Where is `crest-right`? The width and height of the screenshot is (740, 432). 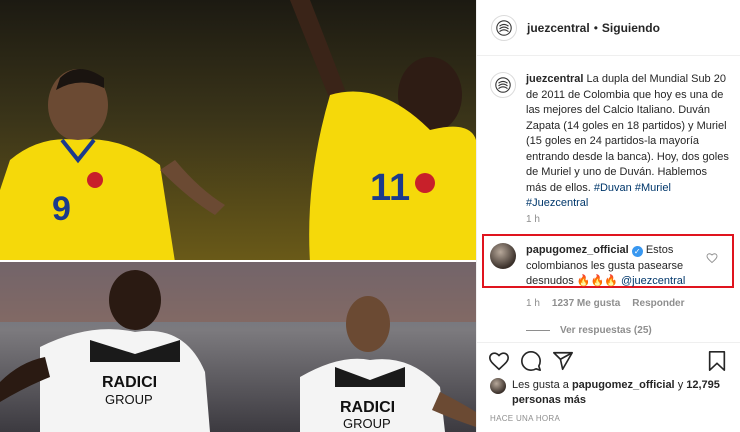
crest-right is located at coordinates (425, 183).